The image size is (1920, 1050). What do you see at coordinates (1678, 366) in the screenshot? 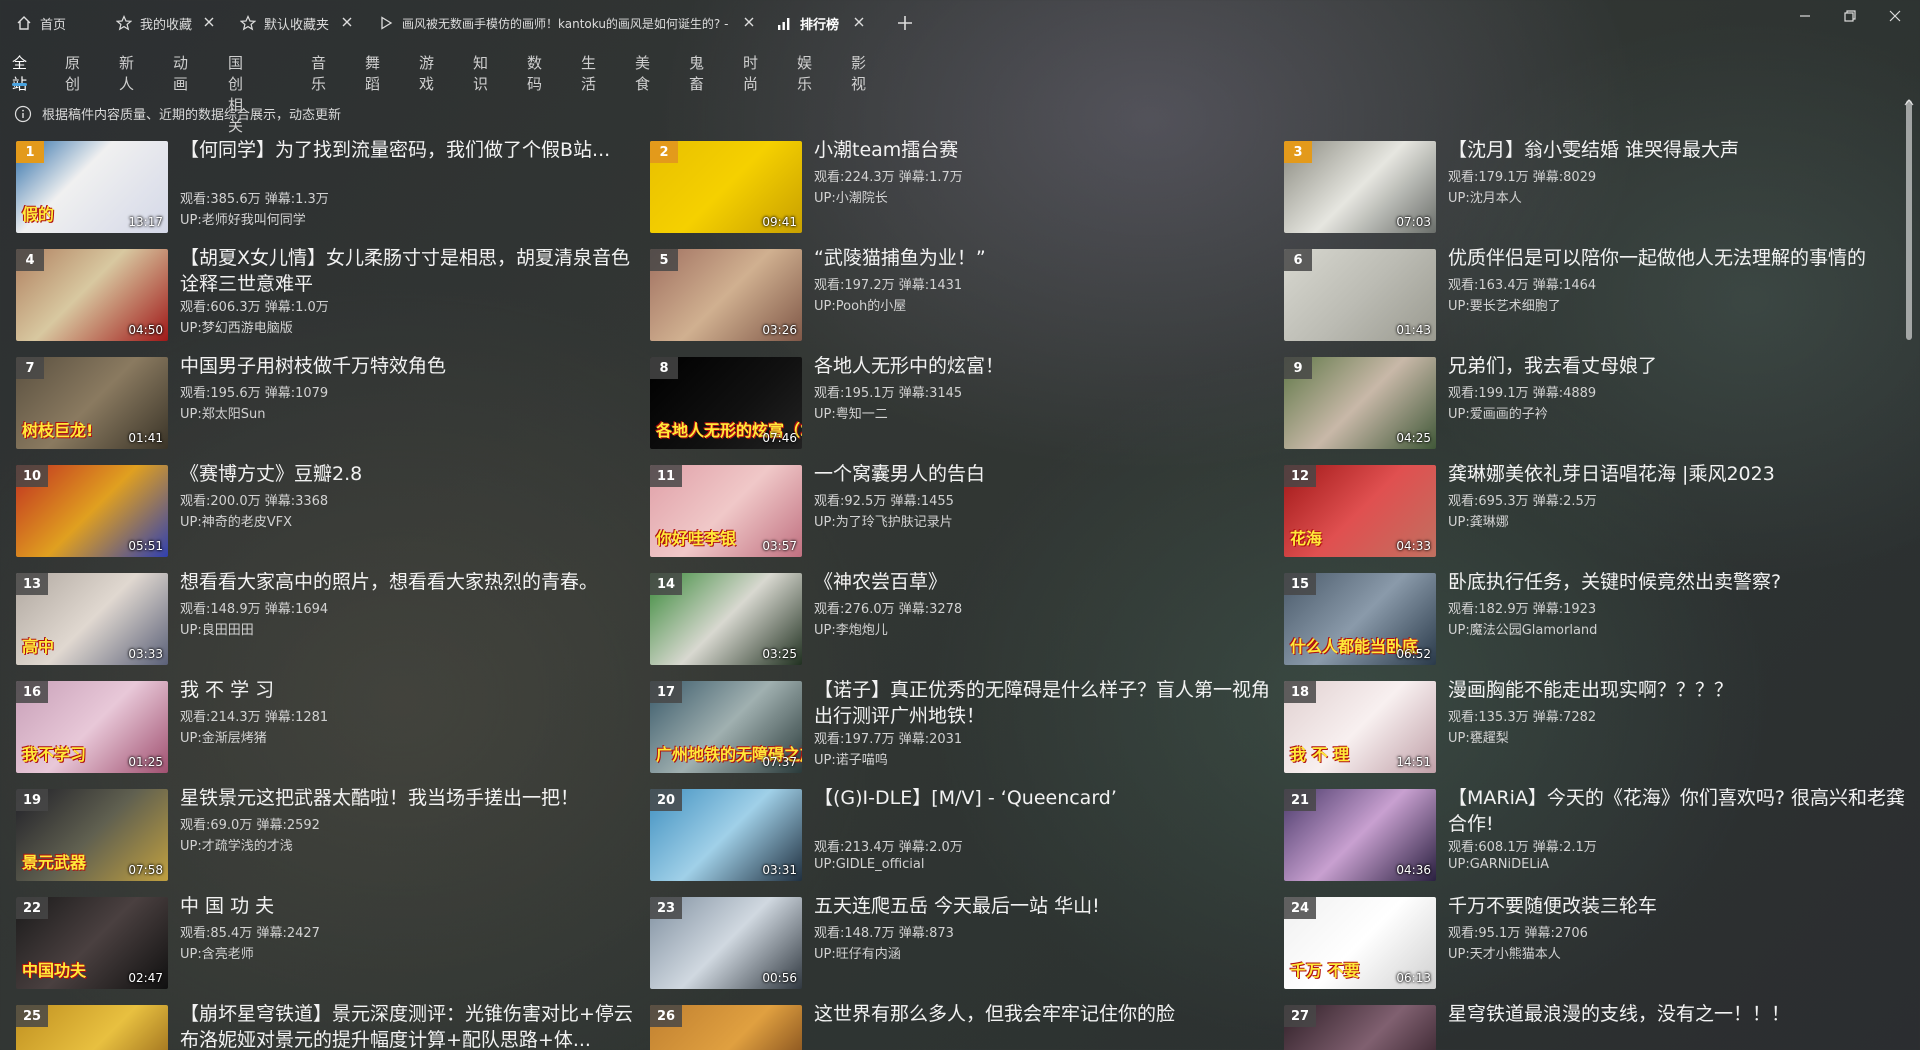
I see `video-title: 兄弟们，我去看丈母娘了` at bounding box center [1678, 366].